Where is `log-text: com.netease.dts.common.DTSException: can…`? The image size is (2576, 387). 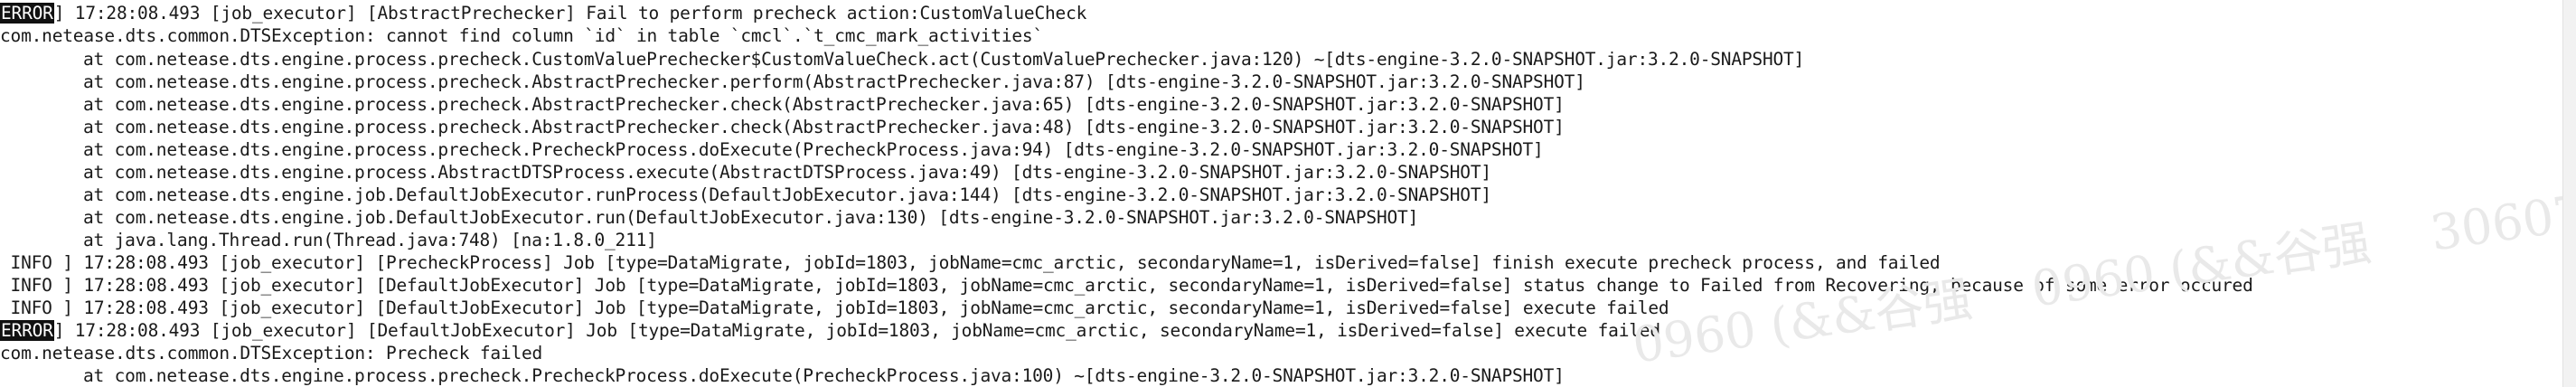 log-text: com.netease.dts.common.DTSException: can… is located at coordinates (522, 35).